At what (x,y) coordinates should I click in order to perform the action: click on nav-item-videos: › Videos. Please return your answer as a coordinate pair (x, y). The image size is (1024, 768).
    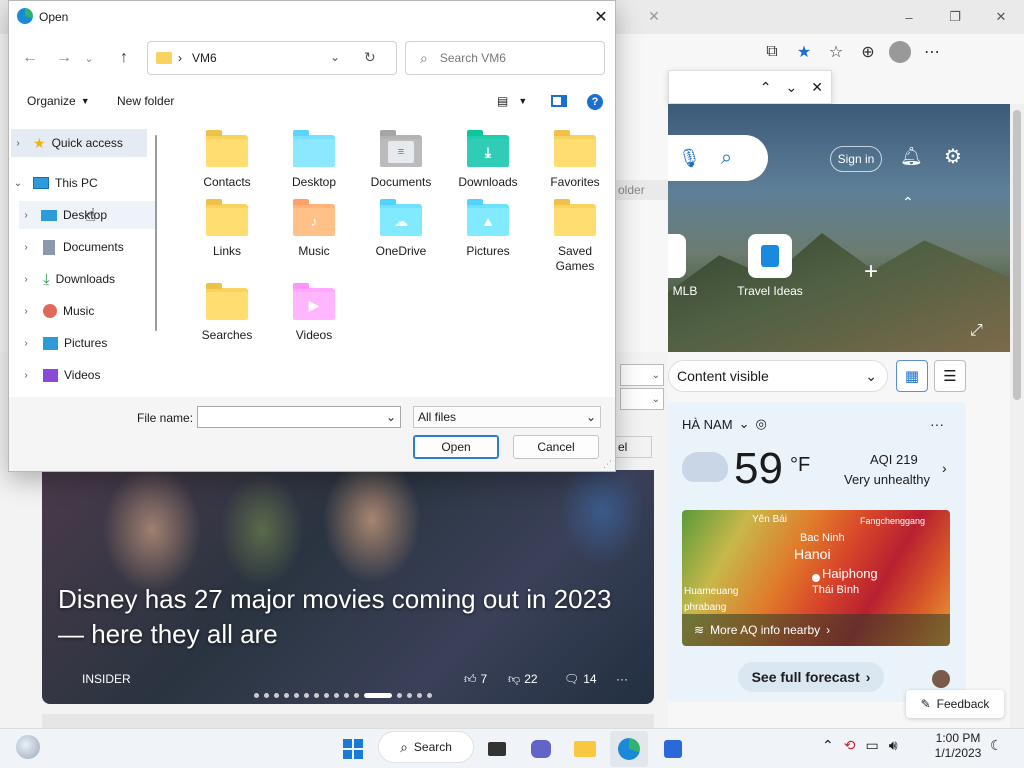
    Looking at the image, I should click on (87, 375).